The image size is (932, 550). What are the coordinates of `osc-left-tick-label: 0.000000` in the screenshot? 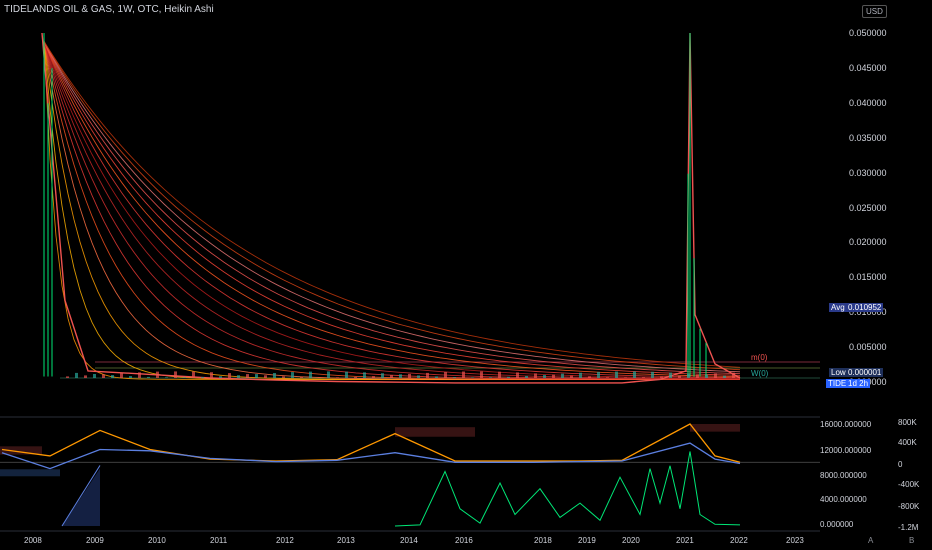 It's located at (837, 524).